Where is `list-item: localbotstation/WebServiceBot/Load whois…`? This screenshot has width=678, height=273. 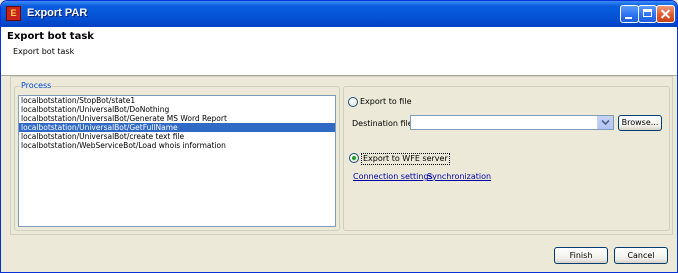 list-item: localbotstation/WebServiceBot/Load whois… is located at coordinates (177, 145).